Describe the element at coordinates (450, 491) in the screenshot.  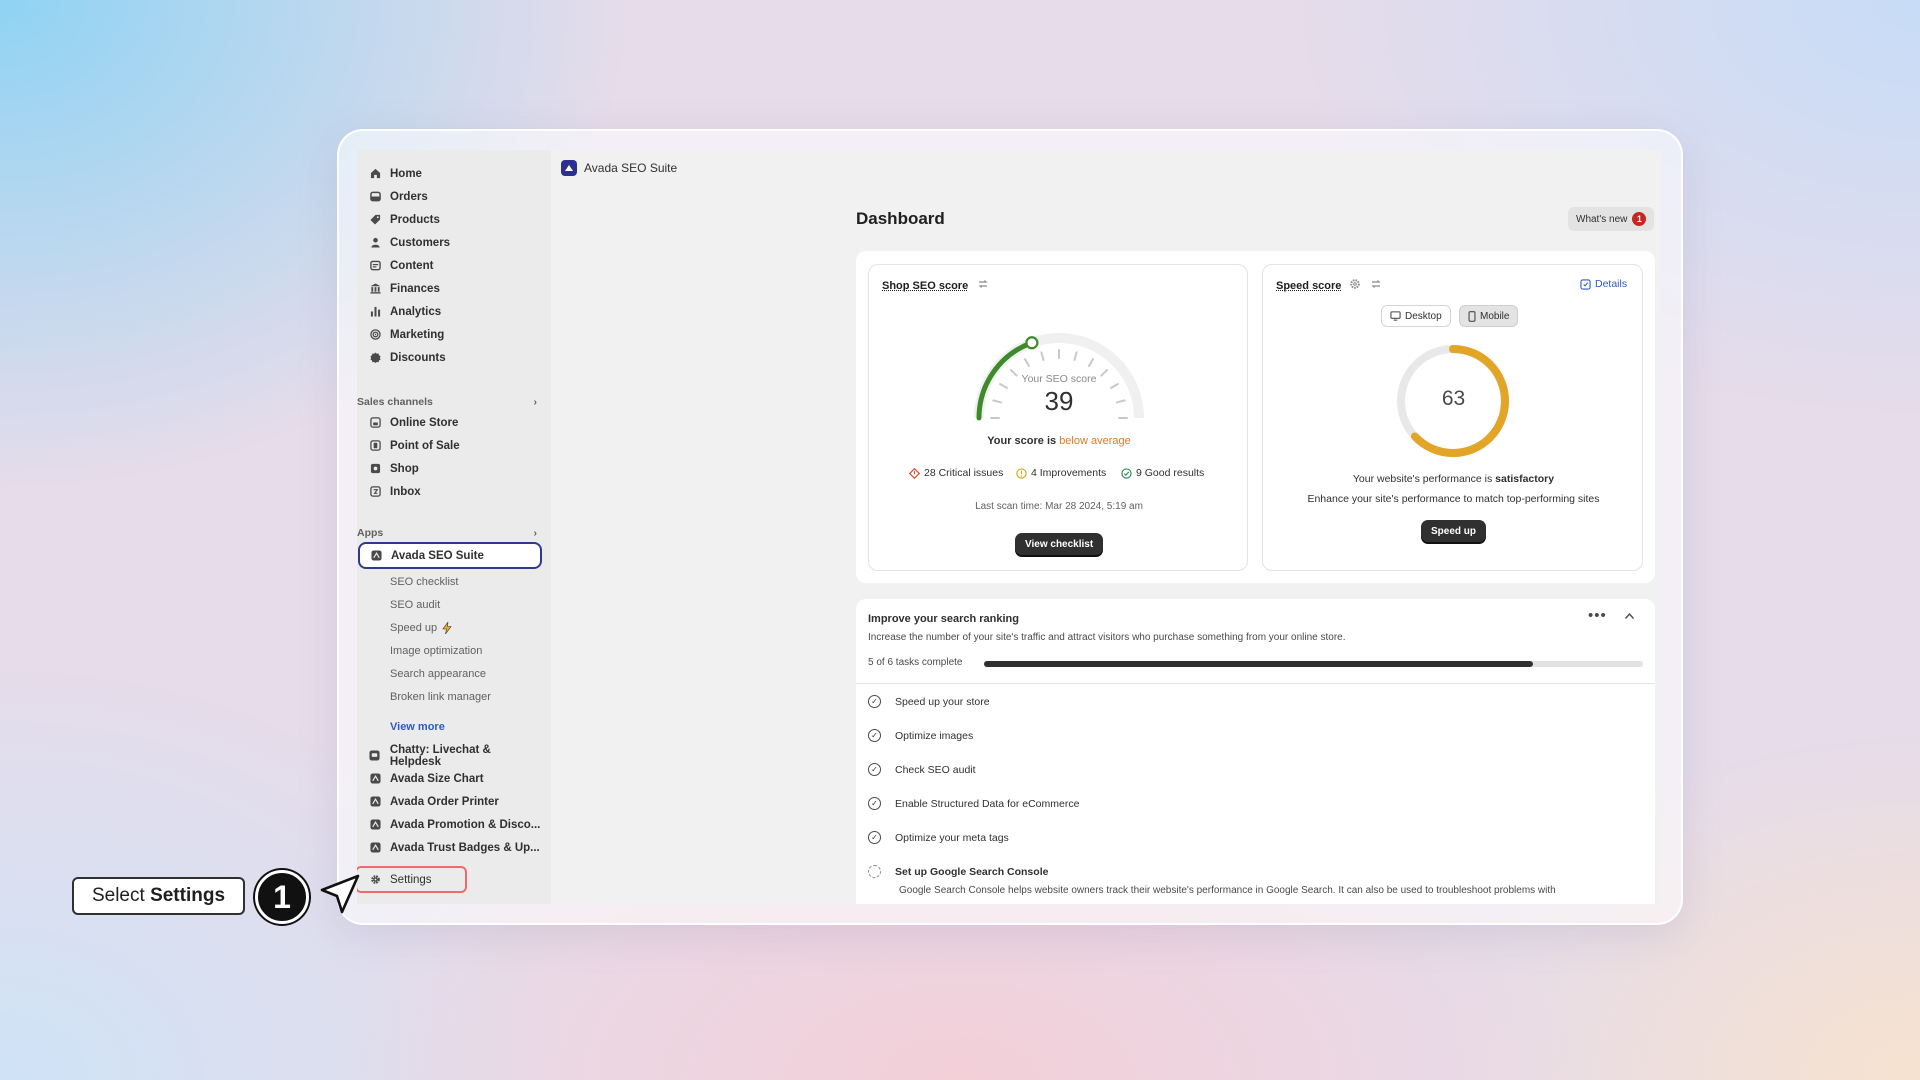
I see `sidebar-item-inbox: Inbox` at that location.